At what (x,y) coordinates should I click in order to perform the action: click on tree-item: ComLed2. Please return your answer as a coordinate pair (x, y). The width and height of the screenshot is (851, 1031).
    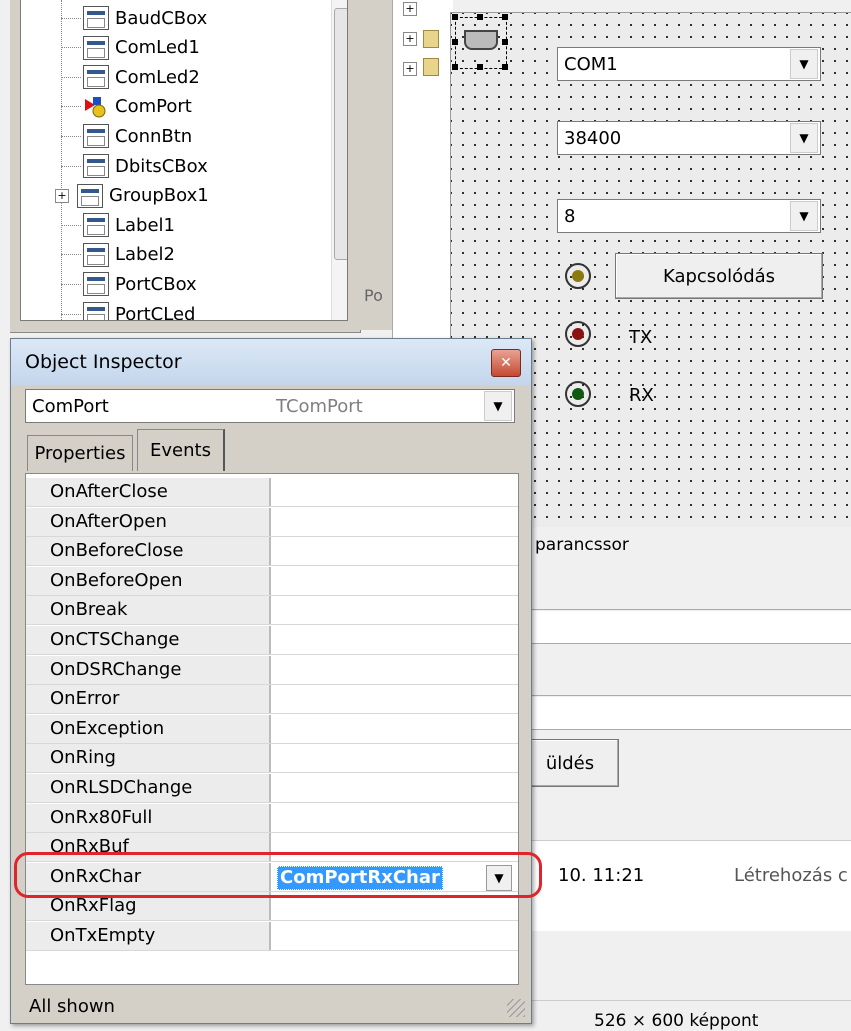
    Looking at the image, I should click on (130, 77).